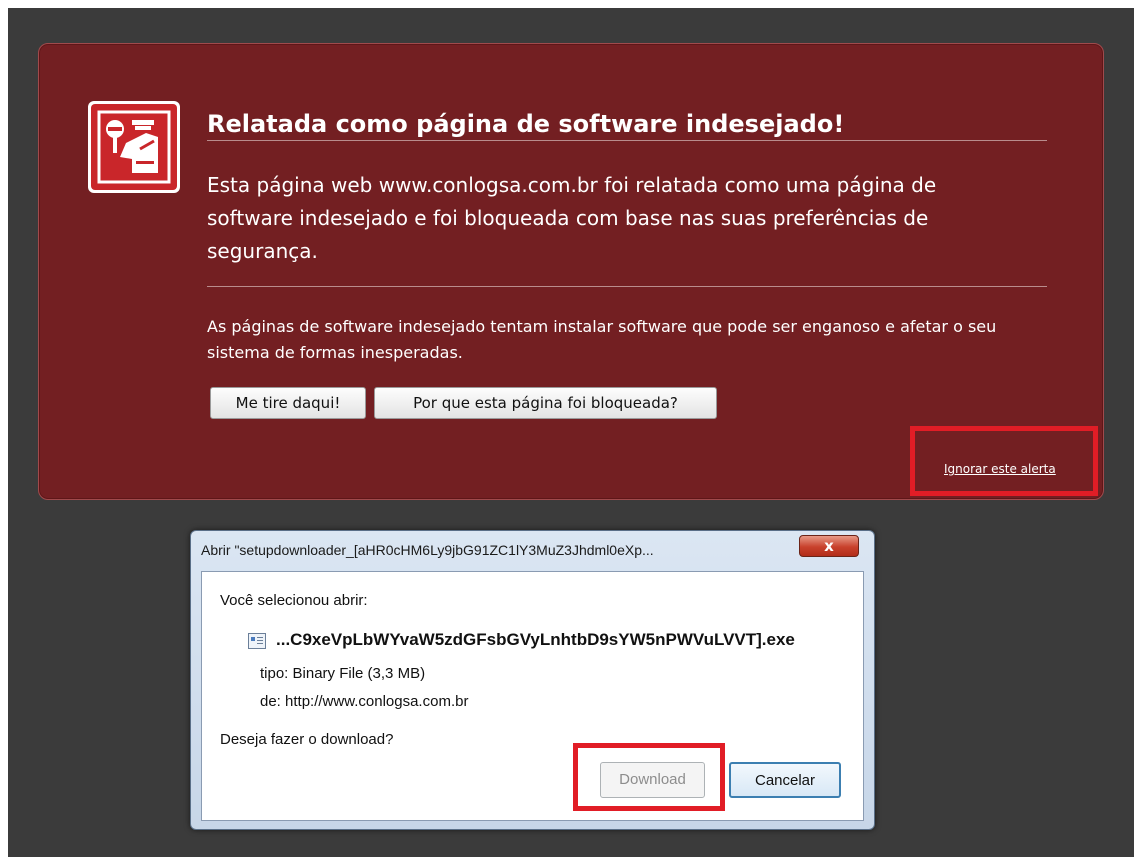 The height and width of the screenshot is (857, 1134). Describe the element at coordinates (307, 739) in the screenshot. I see `download-question: Deseja fazer o download?` at that location.